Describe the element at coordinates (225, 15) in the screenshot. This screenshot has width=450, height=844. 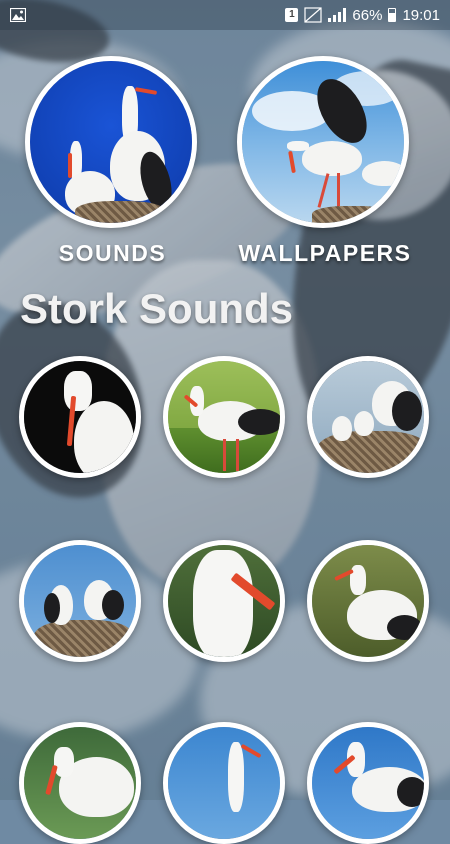
I see `status-bar: 1 66% 19:01` at that location.